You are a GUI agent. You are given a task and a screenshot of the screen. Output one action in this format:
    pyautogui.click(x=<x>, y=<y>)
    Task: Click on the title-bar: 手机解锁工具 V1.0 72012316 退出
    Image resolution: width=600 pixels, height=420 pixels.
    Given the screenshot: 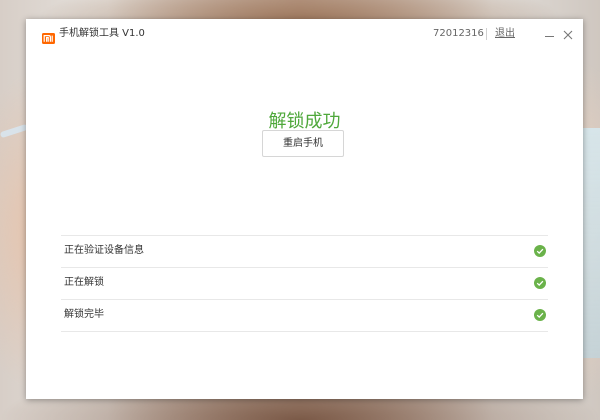 What is the action you would take?
    pyautogui.click(x=304, y=34)
    